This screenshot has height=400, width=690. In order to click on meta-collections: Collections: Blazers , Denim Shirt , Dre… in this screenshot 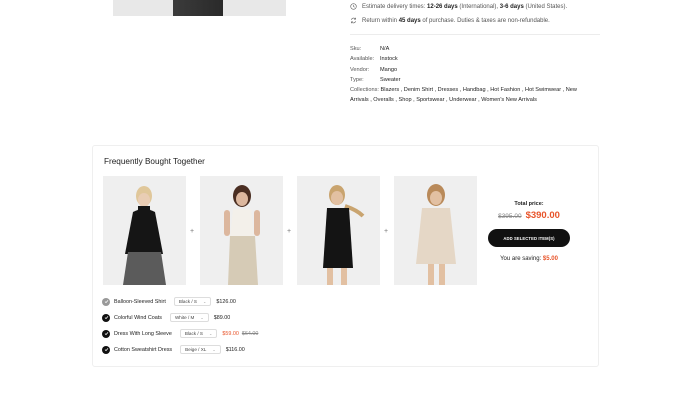, I will do `click(475, 95)`.